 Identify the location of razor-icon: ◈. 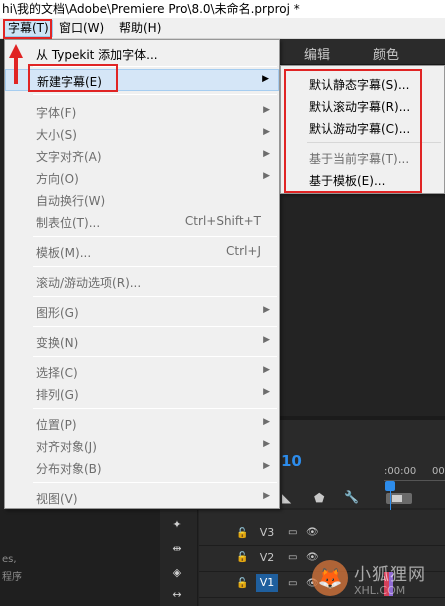
(177, 573).